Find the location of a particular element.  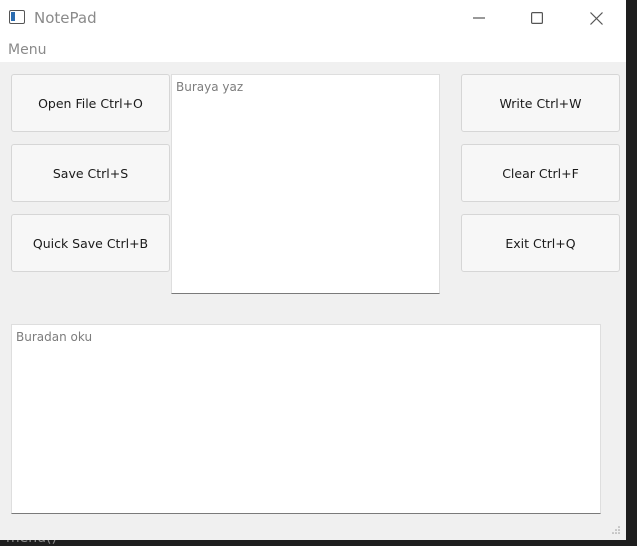

menu-menu: Menu is located at coordinates (27, 50).